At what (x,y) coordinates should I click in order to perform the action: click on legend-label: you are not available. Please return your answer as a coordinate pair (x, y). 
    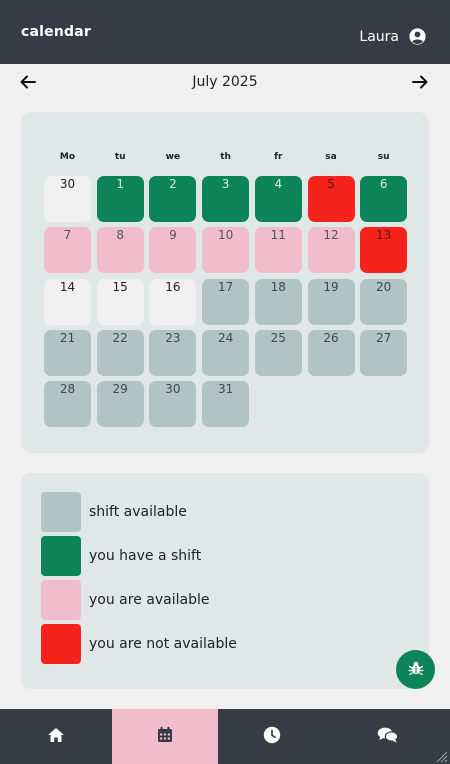
    Looking at the image, I should click on (163, 644).